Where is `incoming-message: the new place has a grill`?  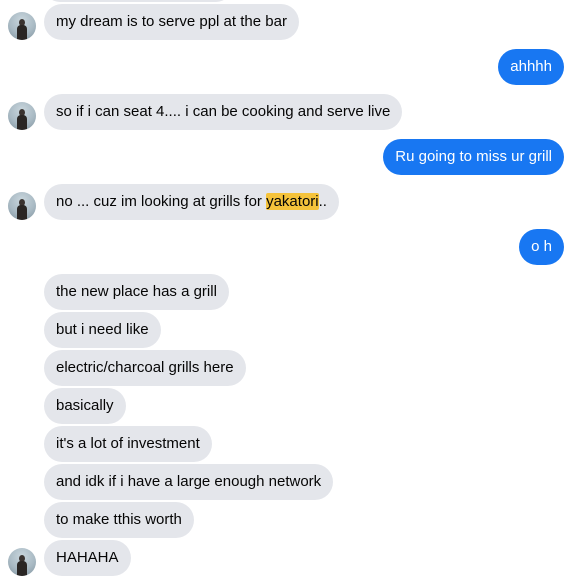
incoming-message: the new place has a grill is located at coordinates (136, 292).